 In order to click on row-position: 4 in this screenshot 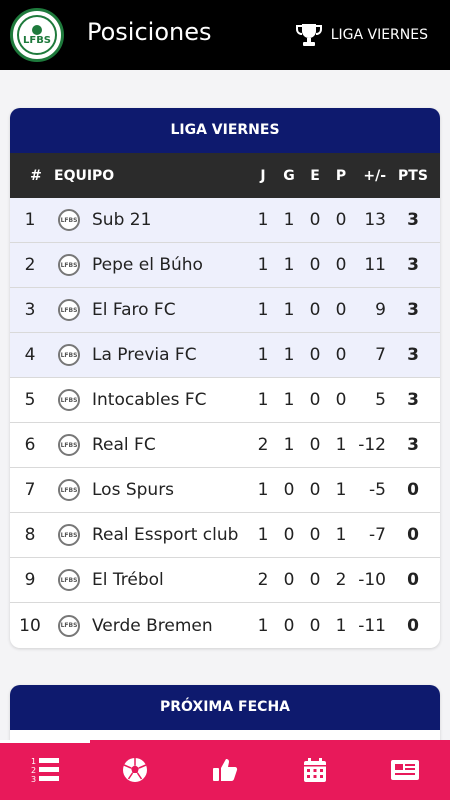, I will do `click(30, 355)`.